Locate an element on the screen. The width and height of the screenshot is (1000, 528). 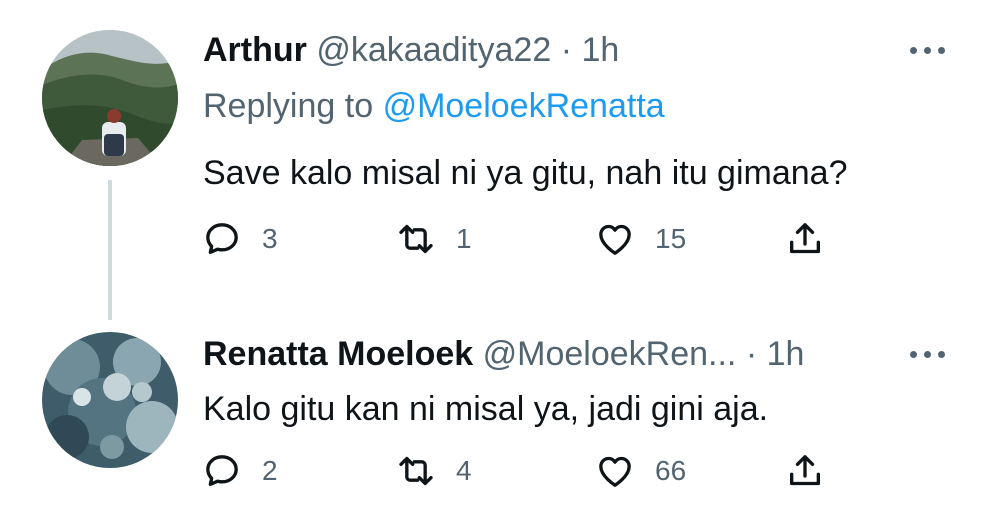
tweet-header: Arthur @kakaaditya22 · 1h is located at coordinates (411, 50).